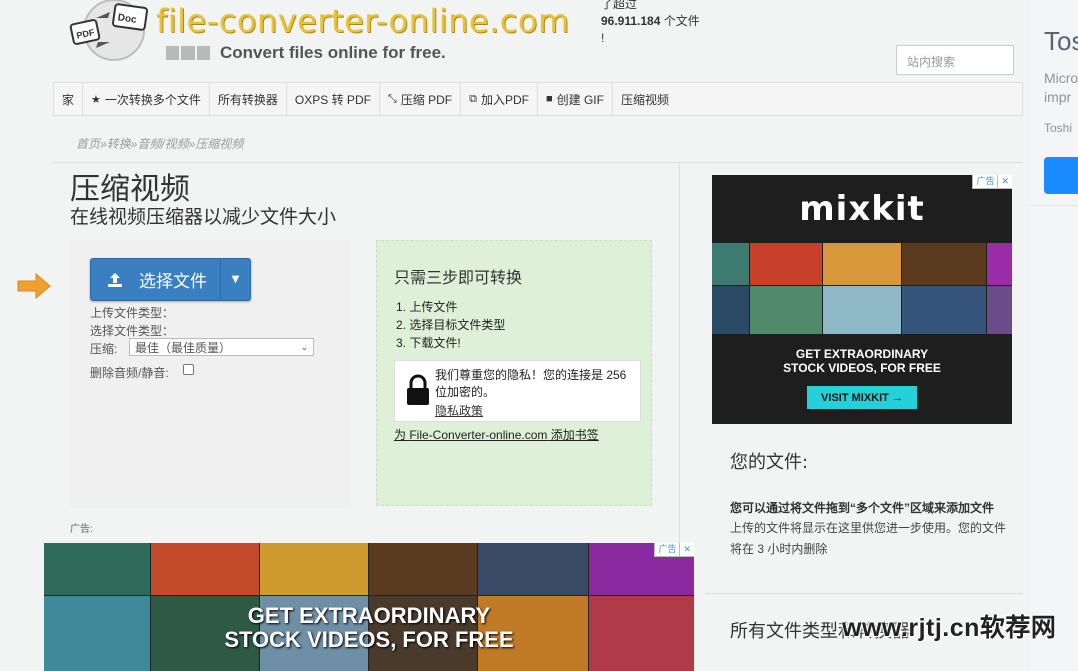  What do you see at coordinates (152, 99) in the screenshot?
I see `nav-label: 一次转换多个文件` at bounding box center [152, 99].